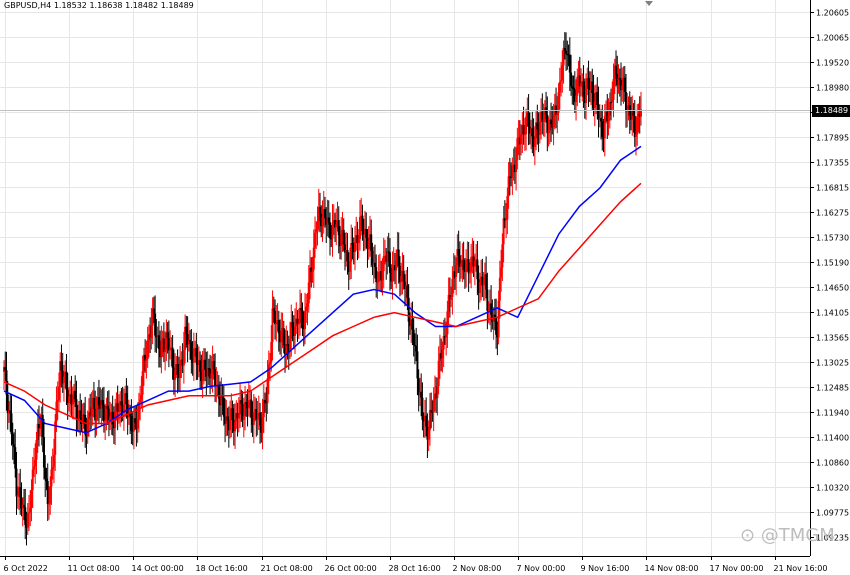 Image resolution: width=850 pixels, height=575 pixels. Describe the element at coordinates (123, 5) in the screenshot. I see `ohlc-values: 1.18532 1.18638 1.18482 1.18489` at that location.